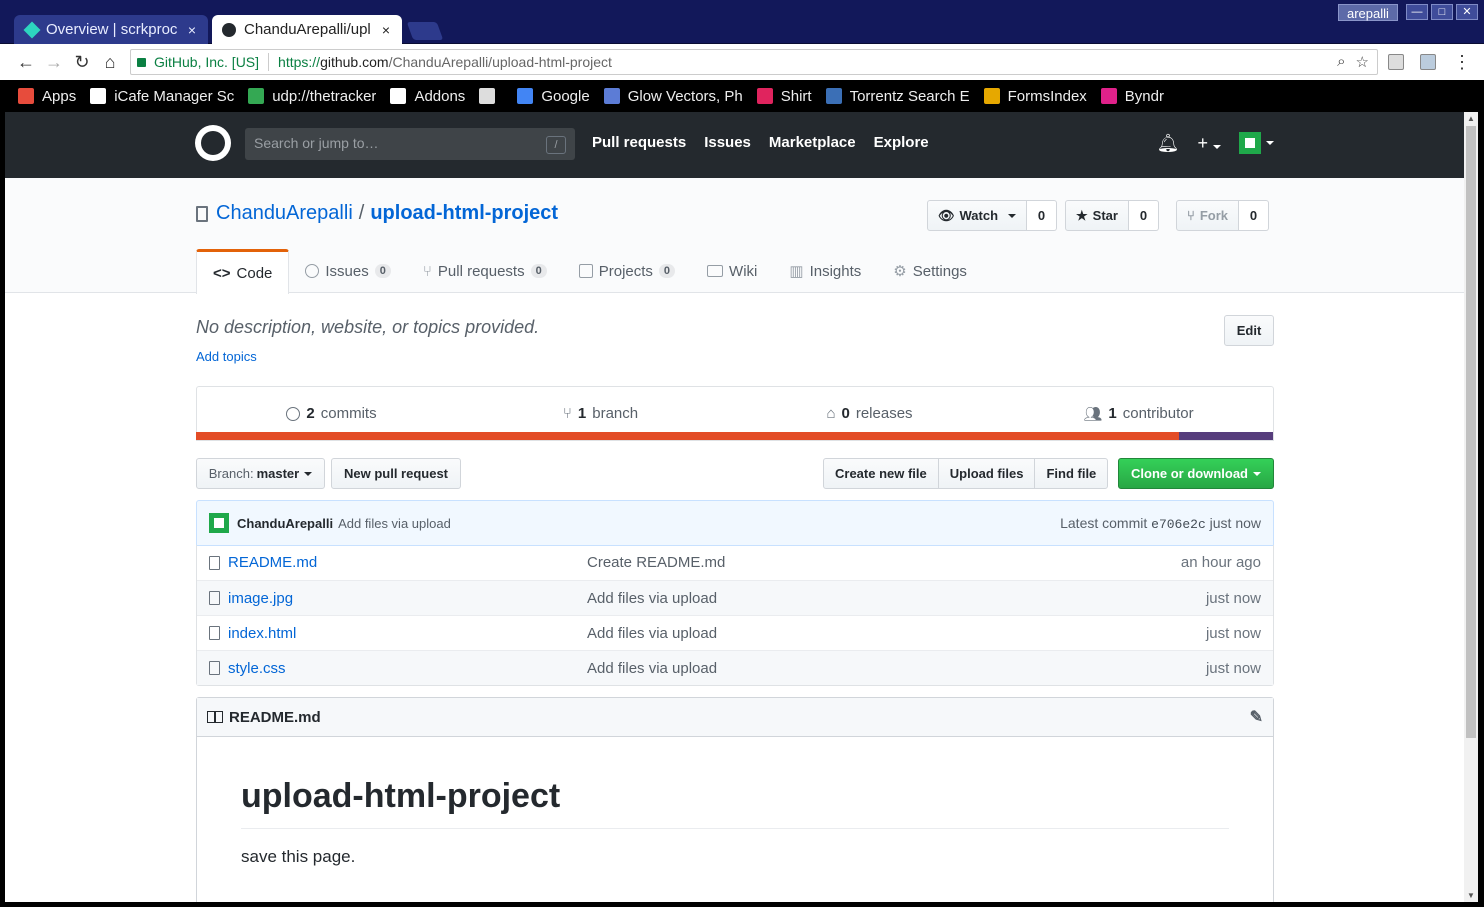 Image resolution: width=1484 pixels, height=907 pixels. I want to click on bookmark-item: Torrentz Search E, so click(897, 96).